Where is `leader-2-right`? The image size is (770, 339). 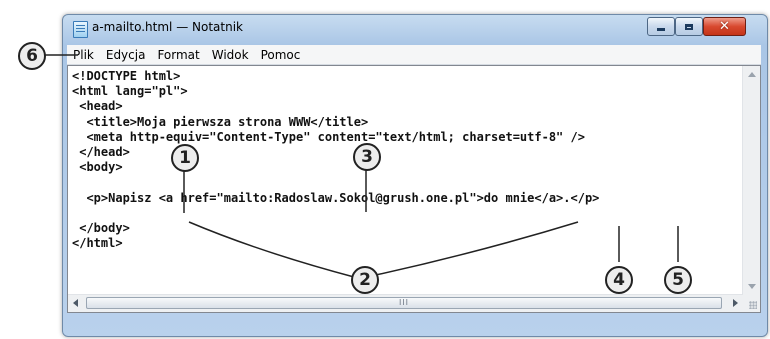 leader-2-right is located at coordinates (477, 248).